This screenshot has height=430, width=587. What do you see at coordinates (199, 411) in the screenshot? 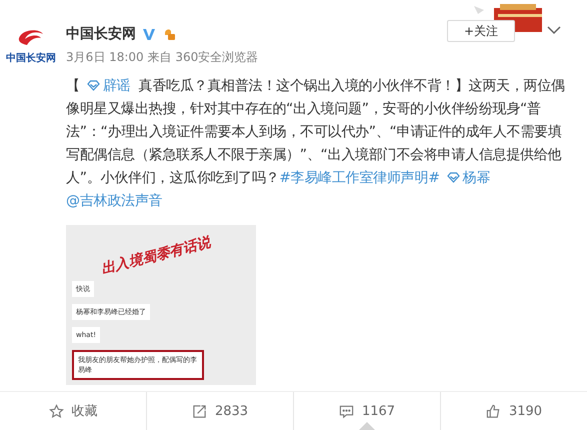
I see `share-icon` at bounding box center [199, 411].